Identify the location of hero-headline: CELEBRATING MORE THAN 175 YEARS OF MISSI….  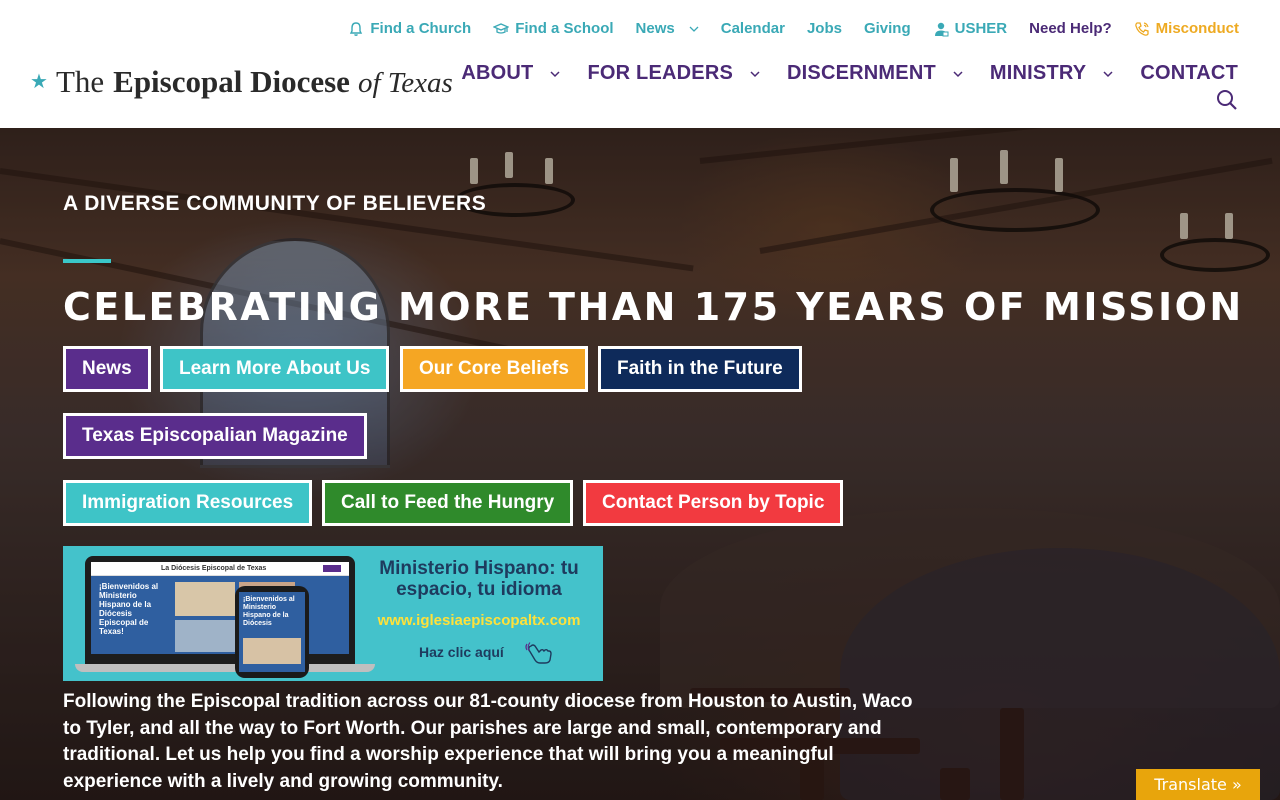
(653, 307).